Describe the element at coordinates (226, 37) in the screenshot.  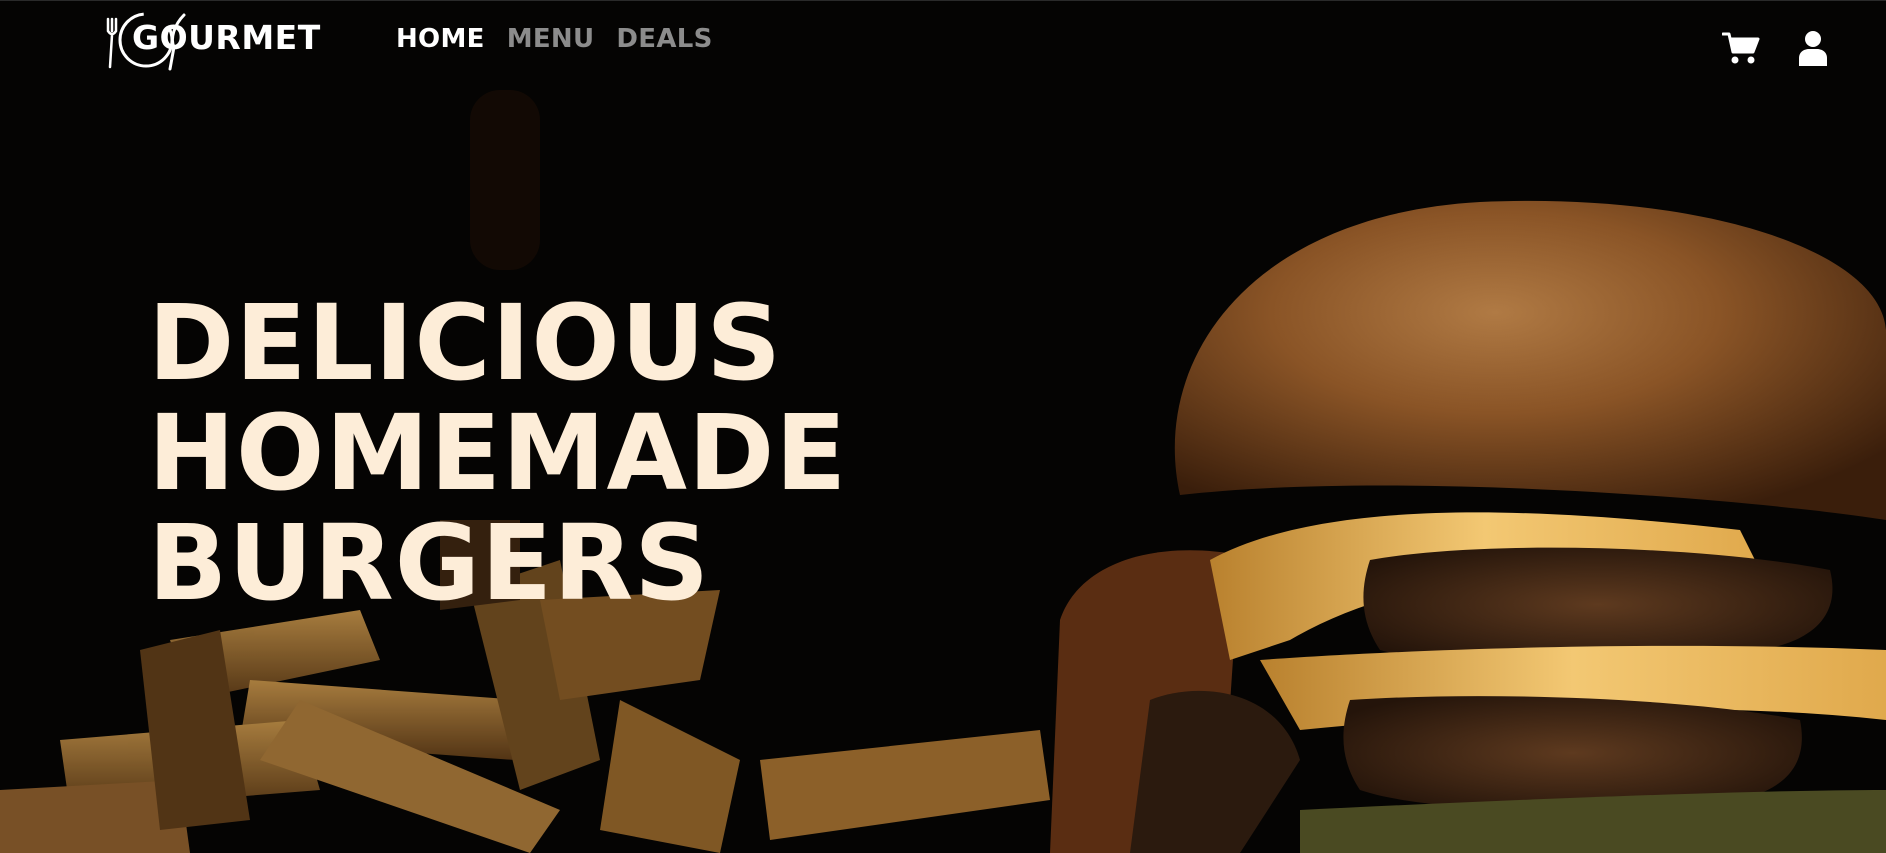
I see `brand-name: GOURMET` at that location.